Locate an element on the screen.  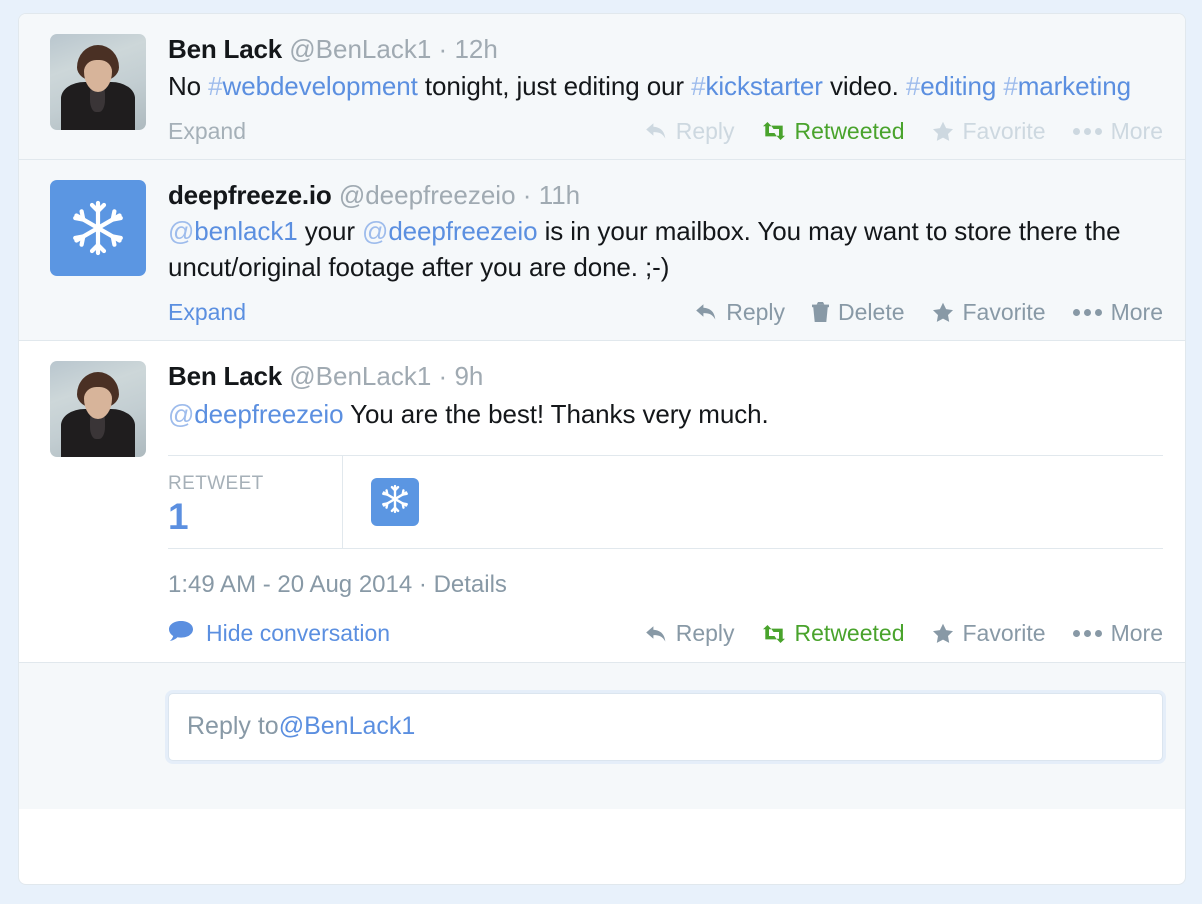
tweet-actions: Reply Retweeted Favorite More is located at coordinates (904, 131).